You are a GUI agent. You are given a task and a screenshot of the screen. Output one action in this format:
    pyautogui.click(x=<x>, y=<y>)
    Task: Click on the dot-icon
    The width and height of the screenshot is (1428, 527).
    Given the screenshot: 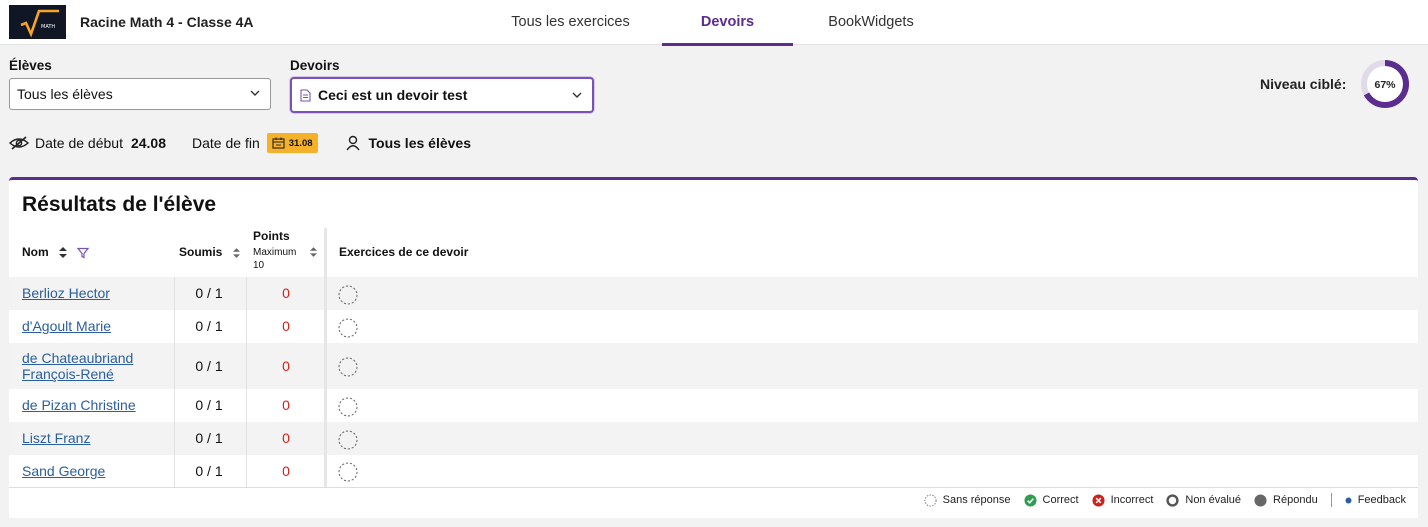 What is the action you would take?
    pyautogui.click(x=1348, y=500)
    